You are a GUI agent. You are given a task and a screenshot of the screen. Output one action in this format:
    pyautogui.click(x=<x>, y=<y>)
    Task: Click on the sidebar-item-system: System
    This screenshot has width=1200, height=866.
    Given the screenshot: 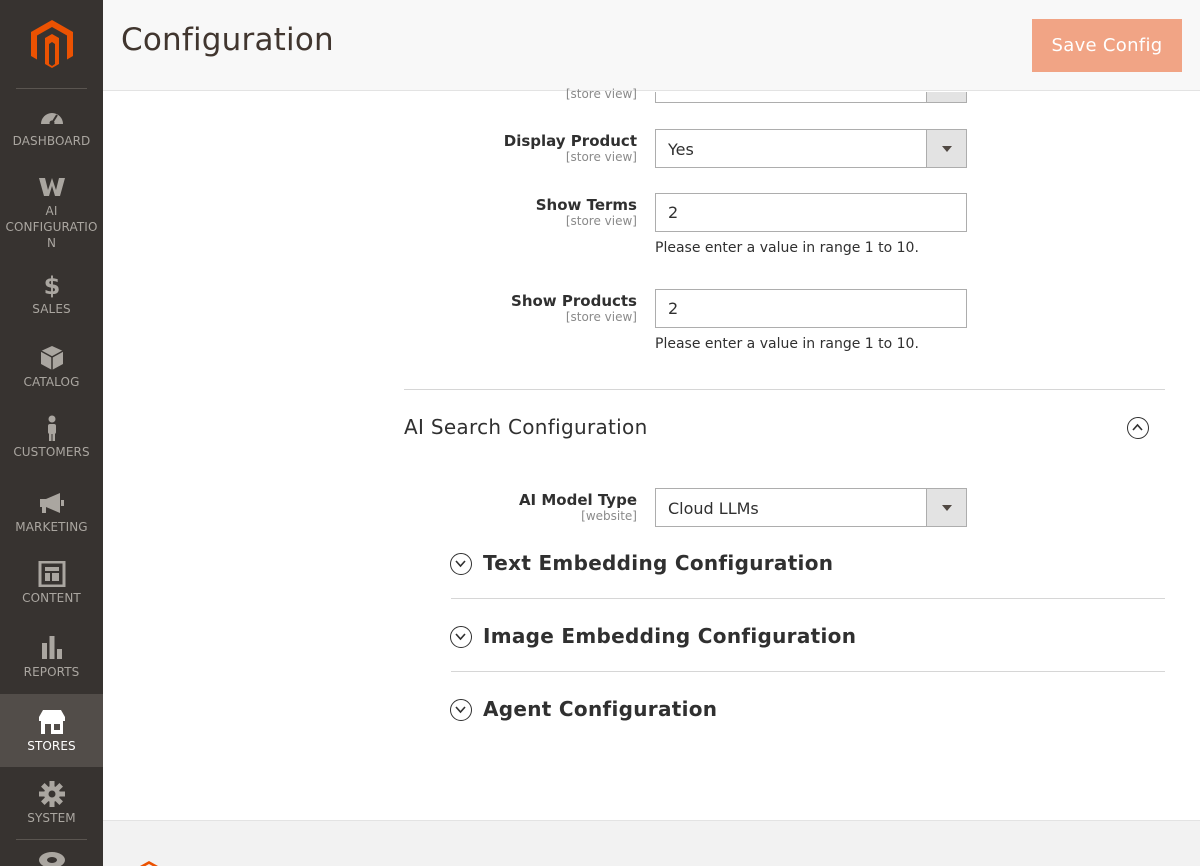 What is the action you would take?
    pyautogui.click(x=51, y=806)
    